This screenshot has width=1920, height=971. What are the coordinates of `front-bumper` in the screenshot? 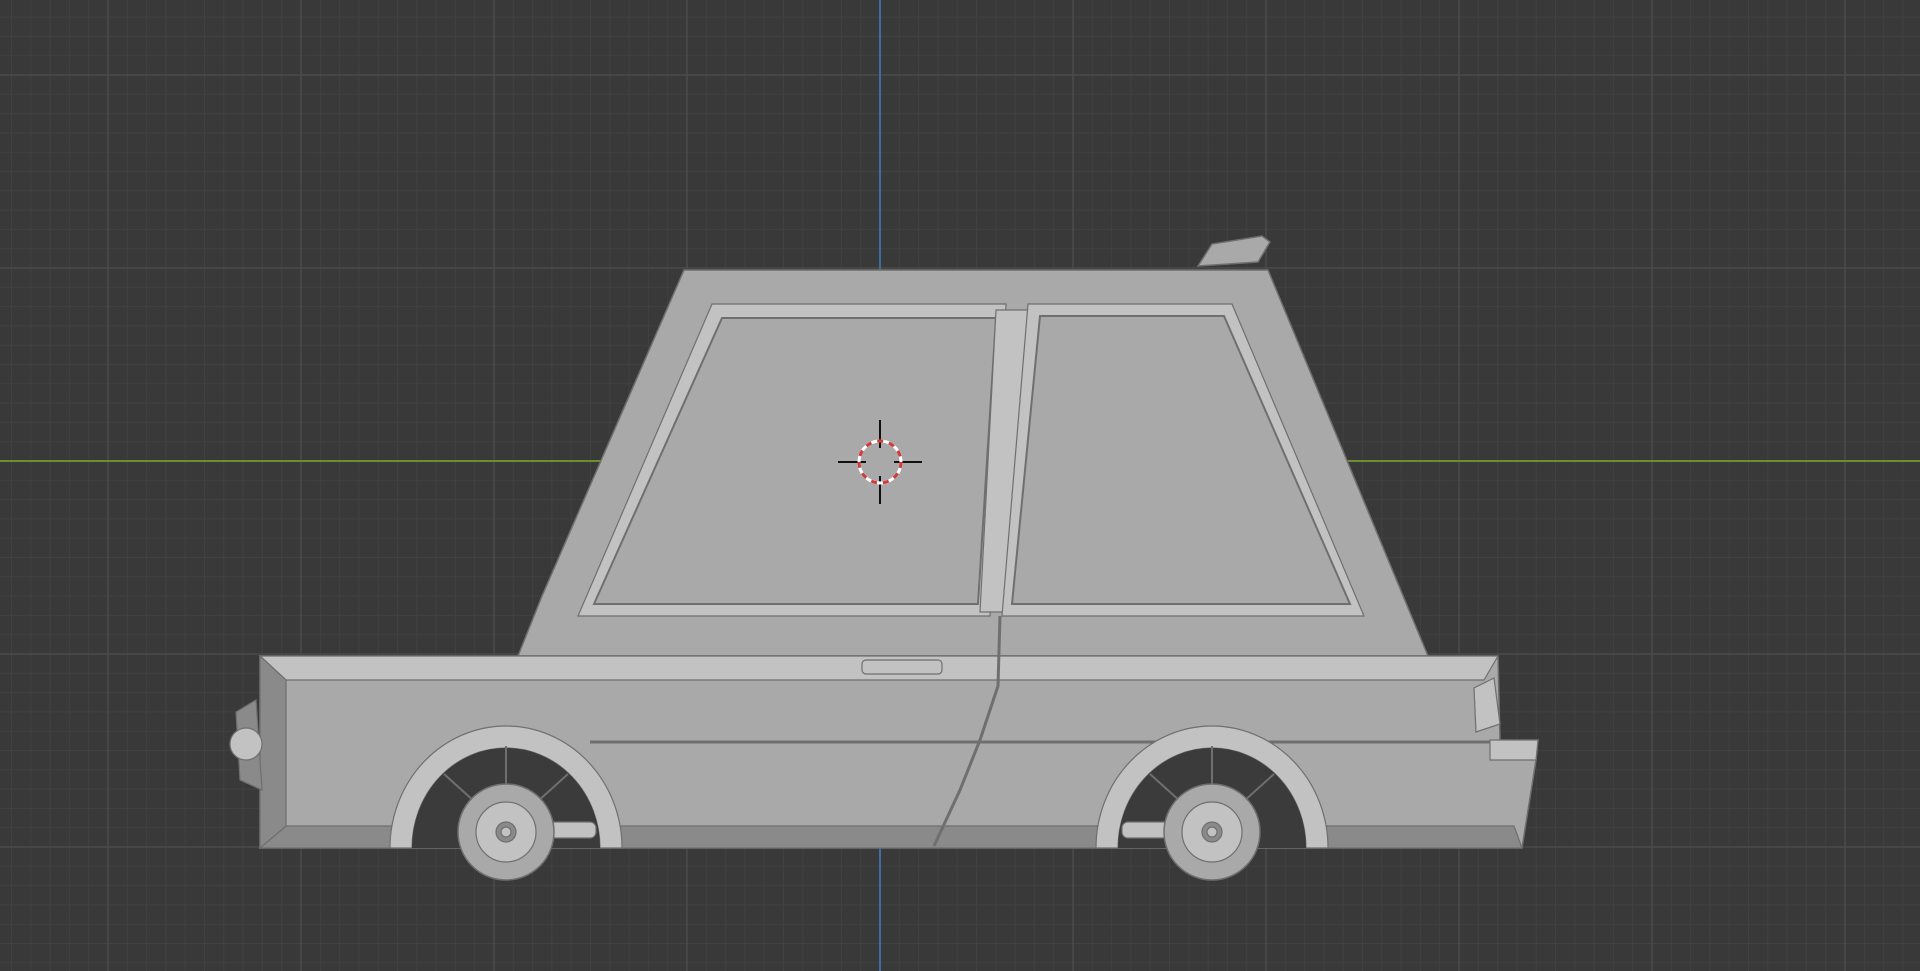 It's located at (273, 752).